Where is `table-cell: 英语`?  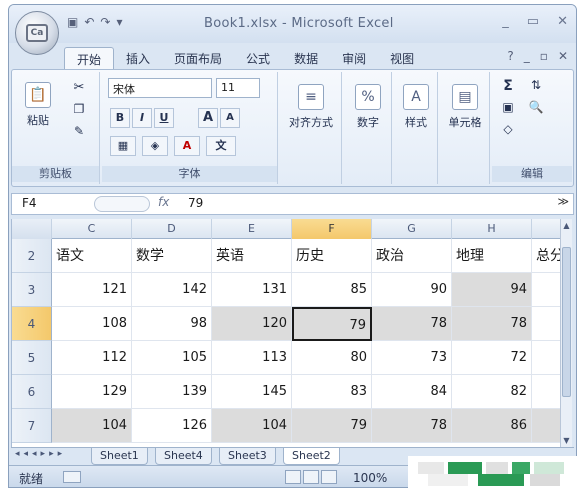
table-cell: 英语 is located at coordinates (252, 256).